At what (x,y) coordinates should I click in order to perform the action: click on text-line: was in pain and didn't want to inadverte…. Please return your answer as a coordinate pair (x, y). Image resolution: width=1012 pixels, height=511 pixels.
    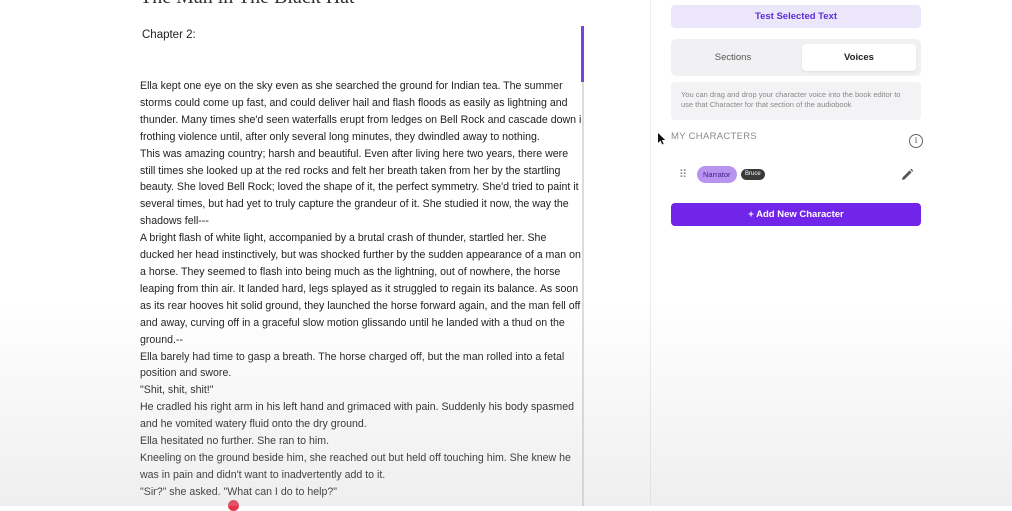
    Looking at the image, I should click on (361, 475).